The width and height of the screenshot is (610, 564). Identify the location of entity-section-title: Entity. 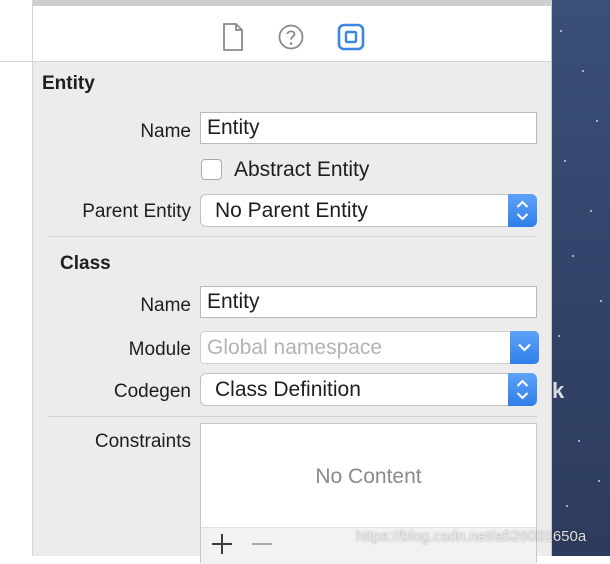
(68, 83).